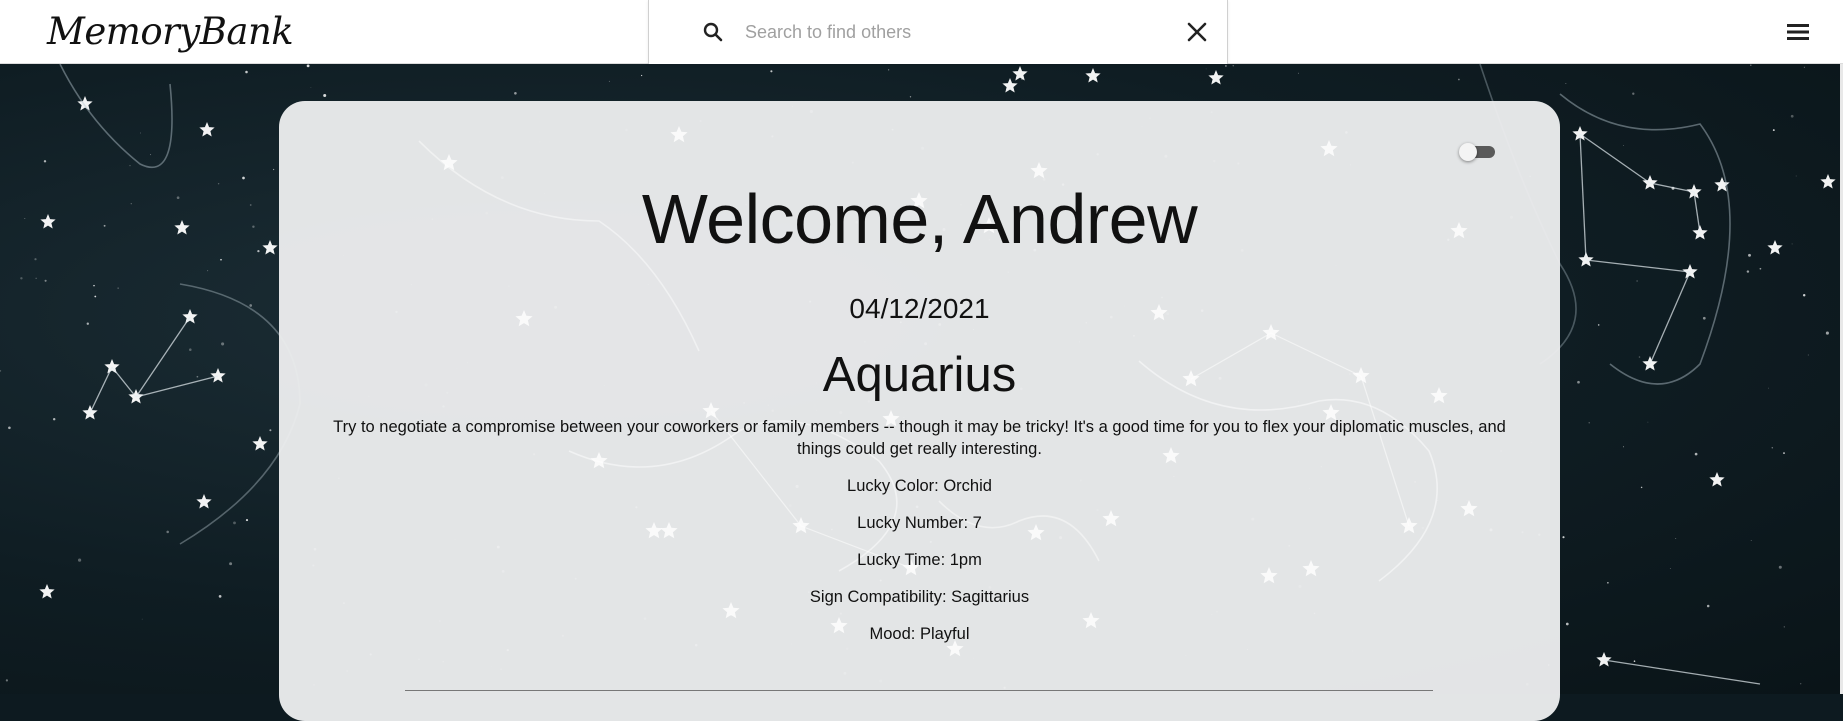 This screenshot has width=1843, height=721. What do you see at coordinates (945, 32) in the screenshot?
I see `search-input` at bounding box center [945, 32].